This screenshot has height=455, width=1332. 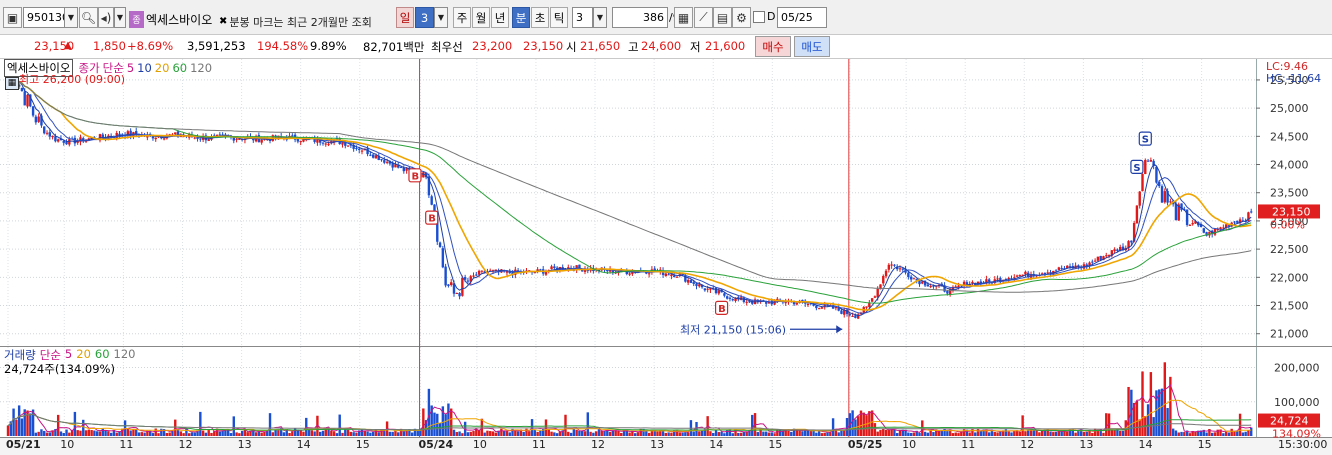 I want to click on price-tick-label: 24,000, so click(x=1289, y=165).